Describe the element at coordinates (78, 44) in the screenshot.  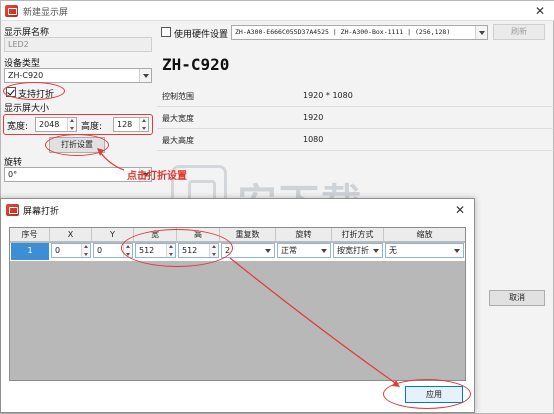
I see `display-name-field: LED2` at that location.